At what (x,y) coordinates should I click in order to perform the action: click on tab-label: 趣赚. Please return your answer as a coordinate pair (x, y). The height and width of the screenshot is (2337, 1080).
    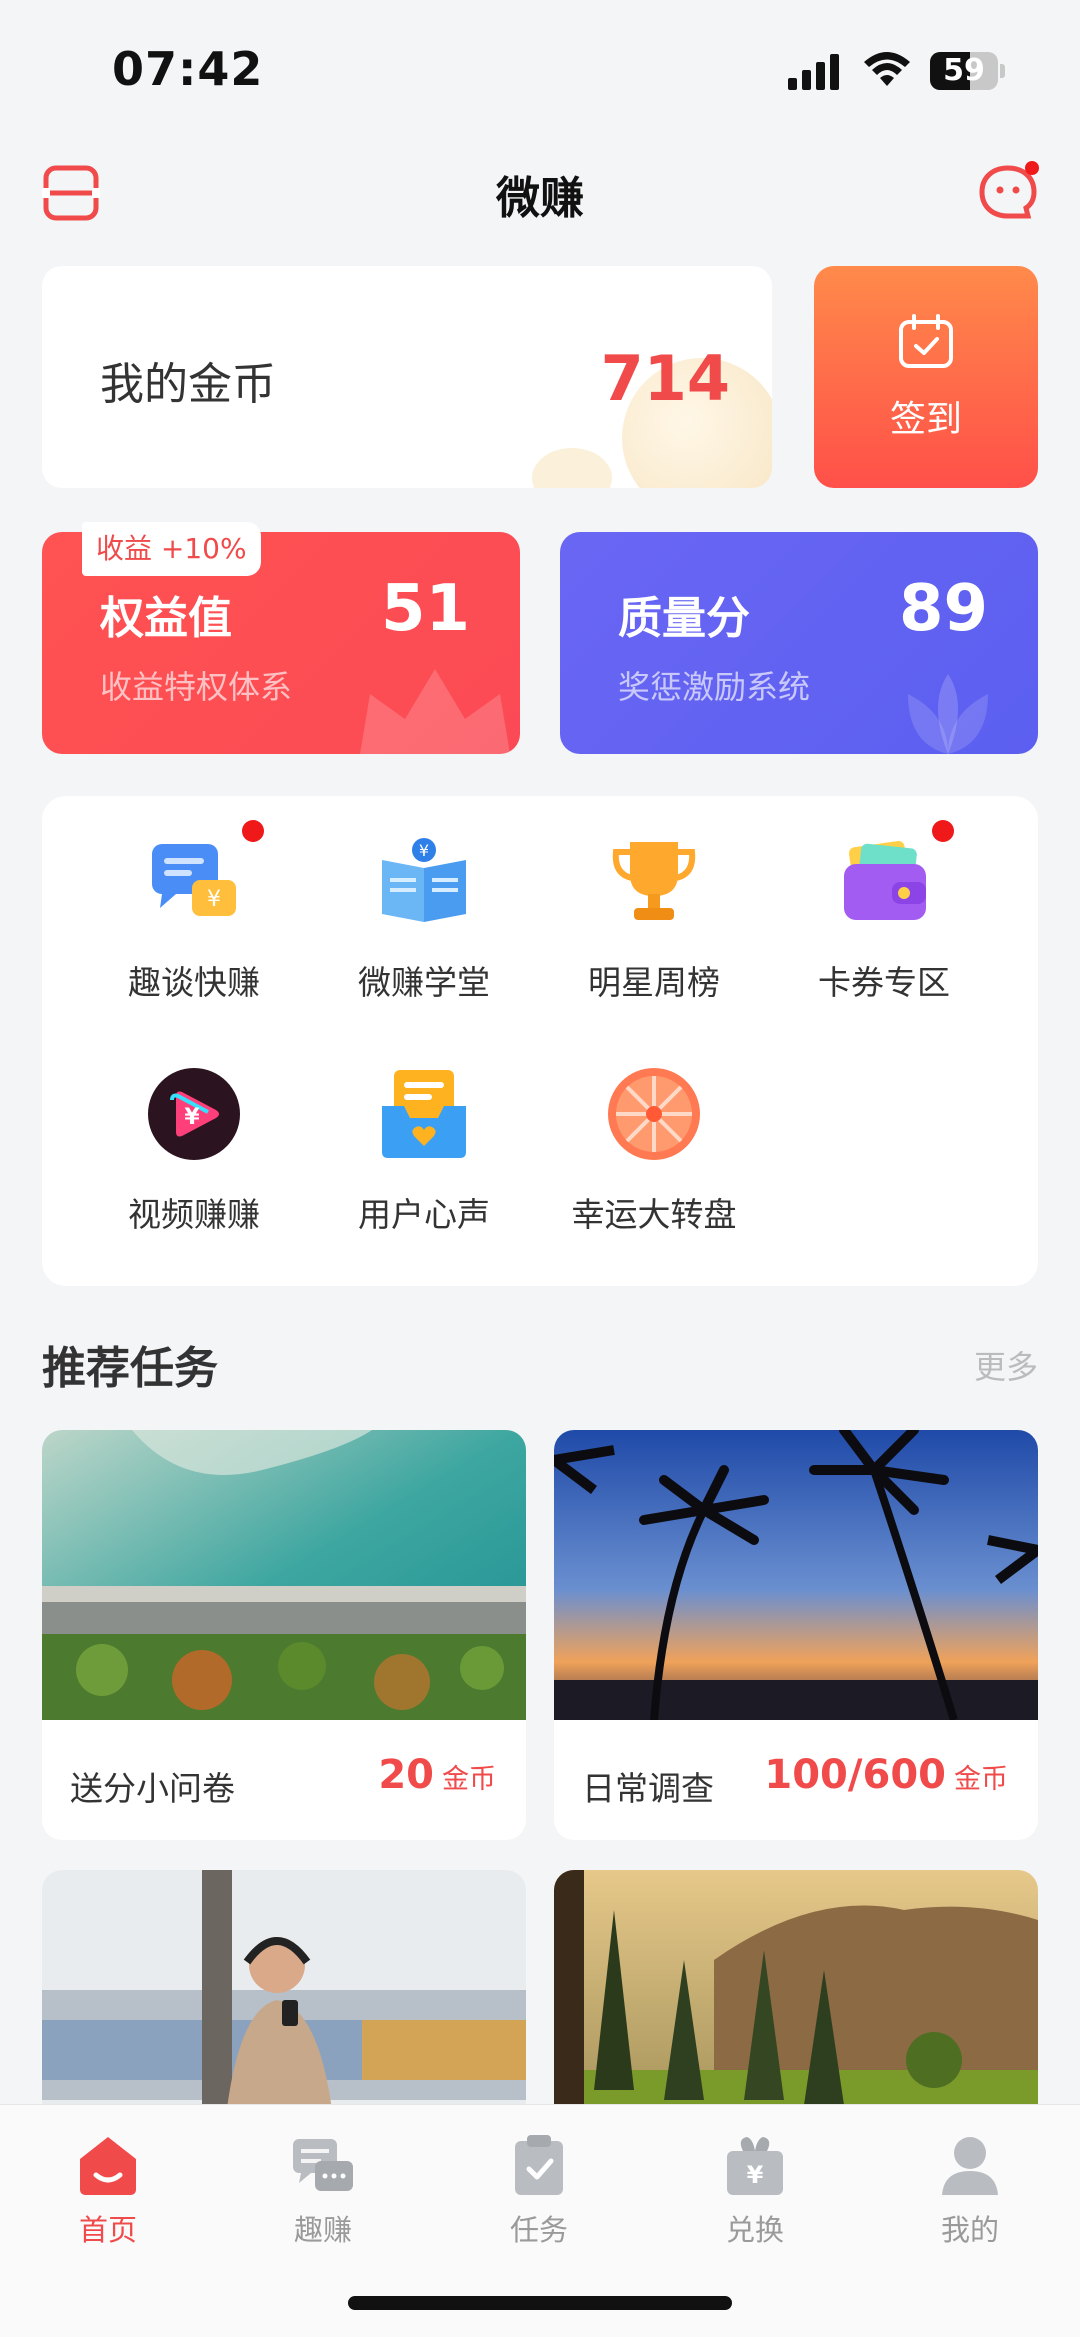
    Looking at the image, I should click on (322, 2230).